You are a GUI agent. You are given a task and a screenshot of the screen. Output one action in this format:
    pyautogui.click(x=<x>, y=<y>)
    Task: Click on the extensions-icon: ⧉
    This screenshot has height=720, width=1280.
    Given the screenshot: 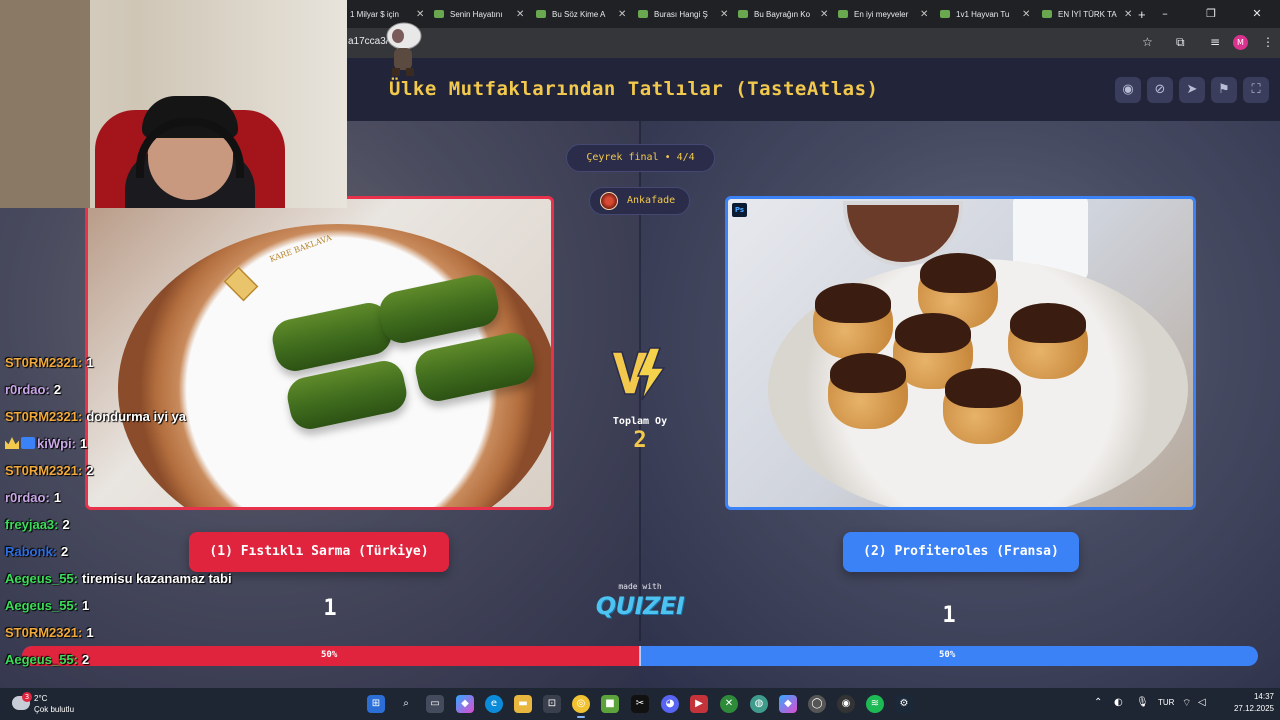 What is the action you would take?
    pyautogui.click(x=1180, y=42)
    